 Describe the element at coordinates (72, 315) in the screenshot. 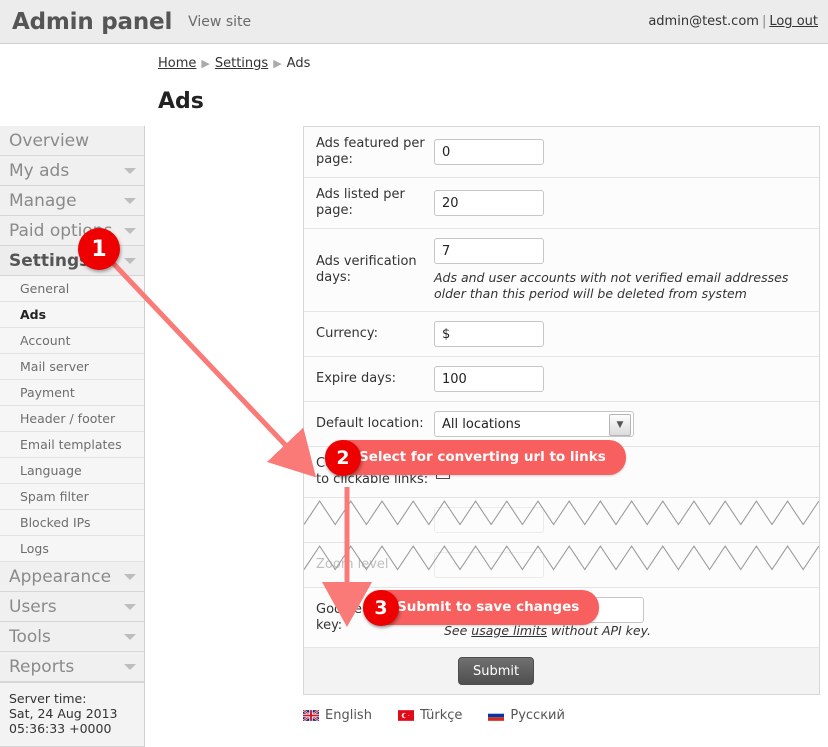

I see `sidebar-item-ads: Ads` at that location.